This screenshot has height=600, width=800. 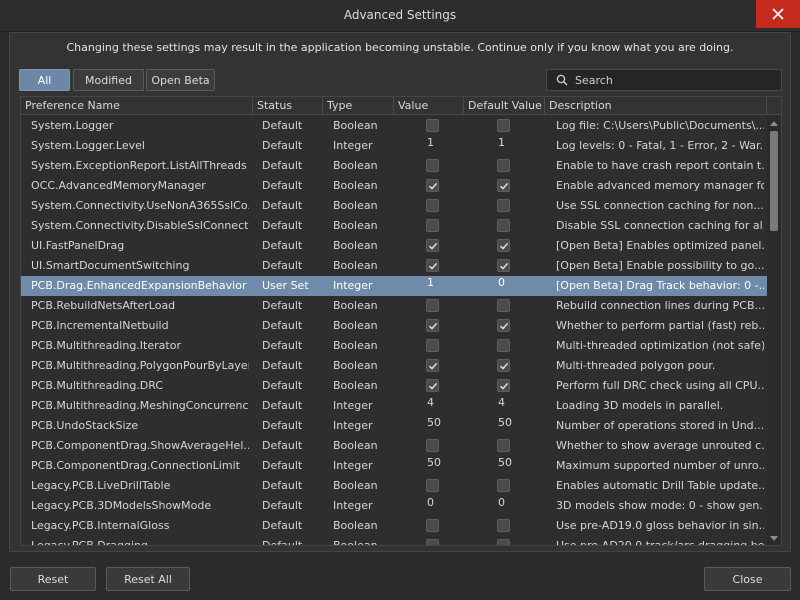 What do you see at coordinates (504, 106) in the screenshot?
I see `column-header-default-value: Default Value` at bounding box center [504, 106].